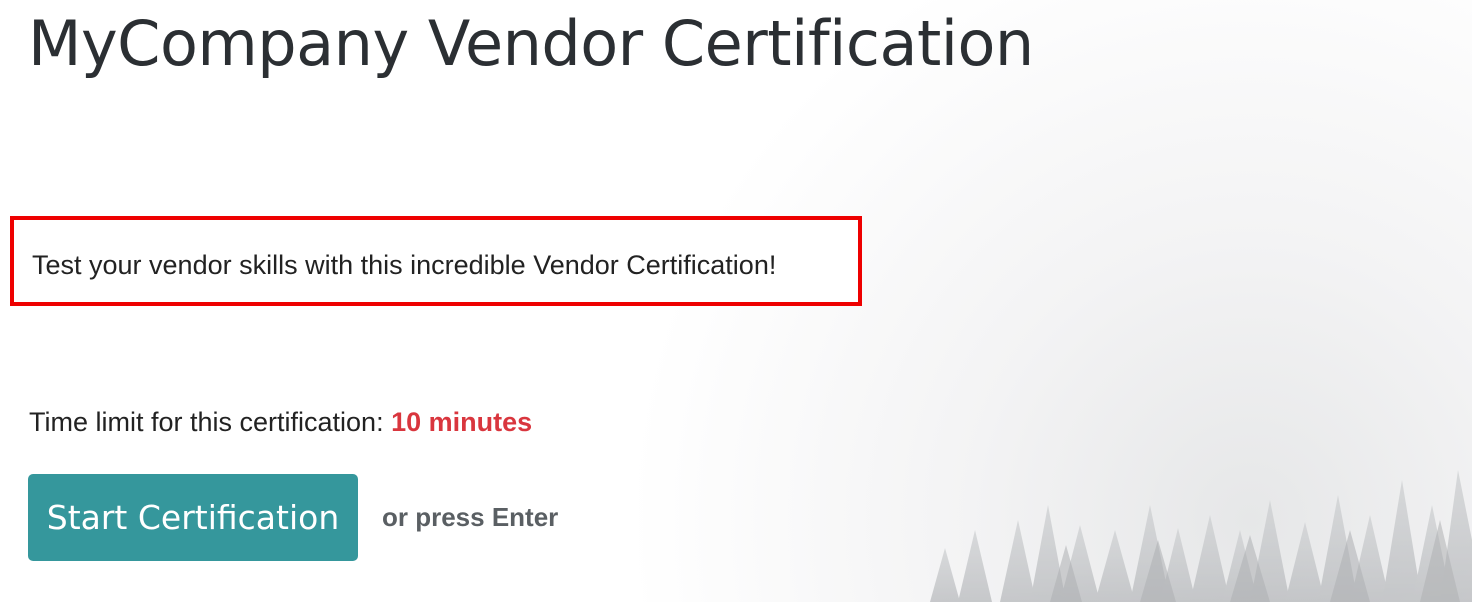  Describe the element at coordinates (470, 517) in the screenshot. I see `press-enter-hint: or press Enter` at that location.